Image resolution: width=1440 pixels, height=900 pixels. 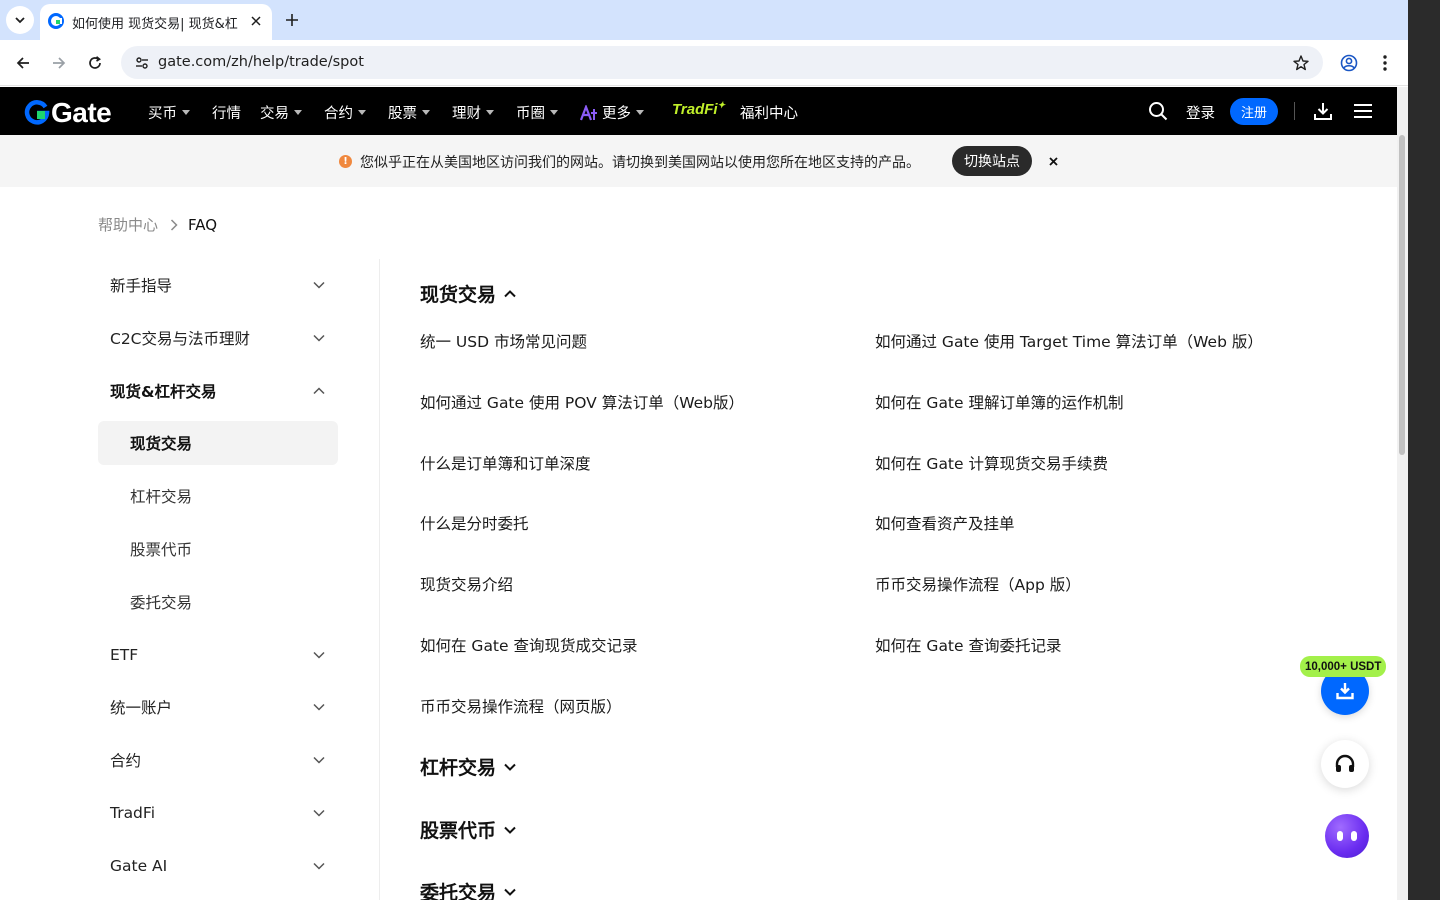 What do you see at coordinates (56, 23) in the screenshot?
I see `gate-favicon-icon` at bounding box center [56, 23].